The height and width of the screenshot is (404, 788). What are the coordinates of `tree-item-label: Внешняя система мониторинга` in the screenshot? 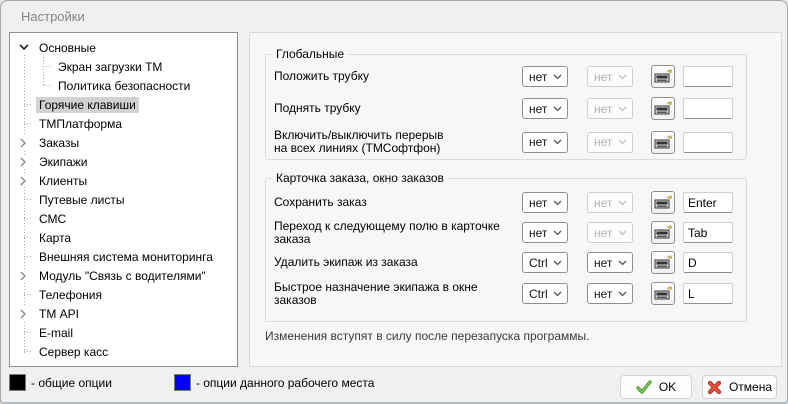 It's located at (126, 256).